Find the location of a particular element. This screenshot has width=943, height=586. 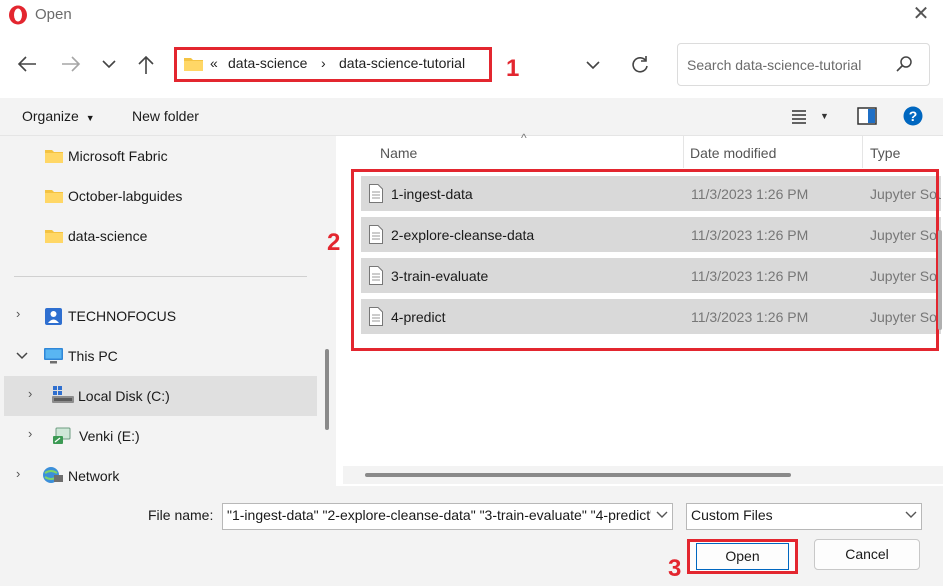

organize-button: Organize ▼ is located at coordinates (58, 116).